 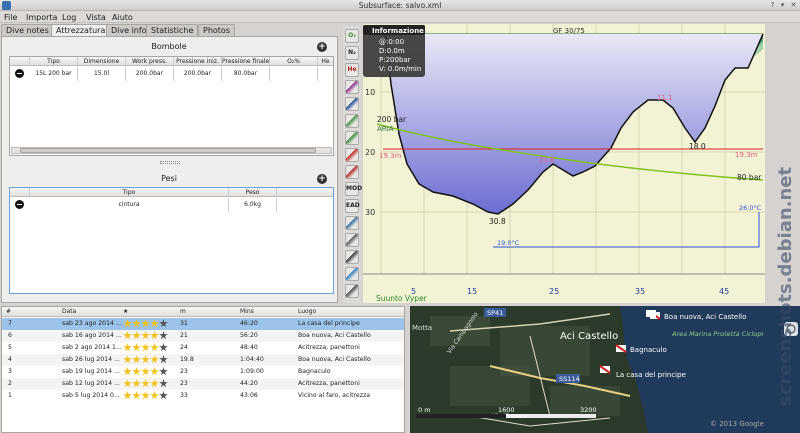 What do you see at coordinates (294, 74) in the screenshot?
I see `cylinder-o2` at bounding box center [294, 74].